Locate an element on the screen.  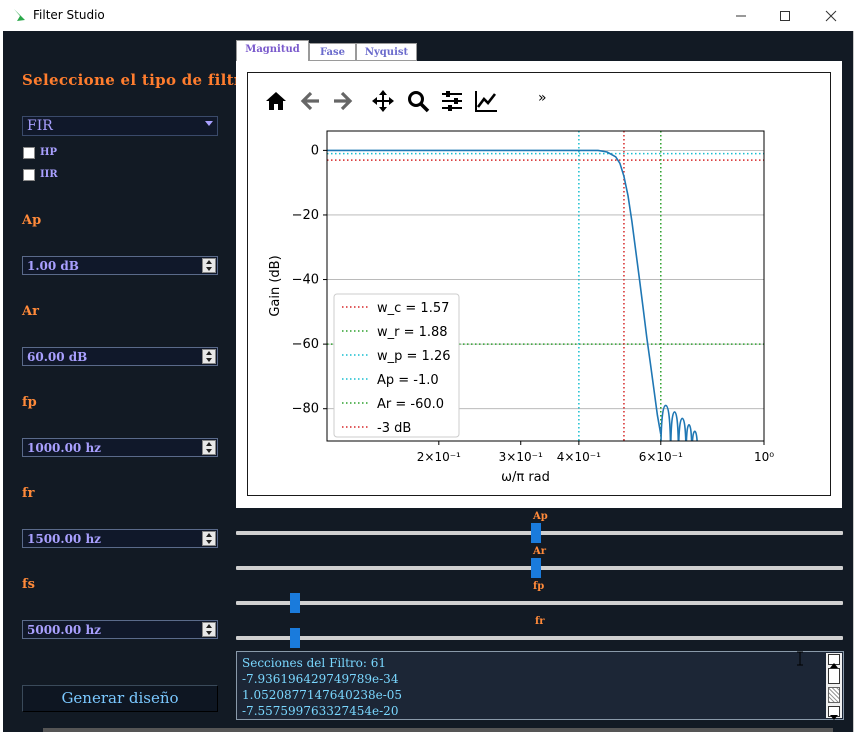
hp-checkbox-label: HP is located at coordinates (48, 152).